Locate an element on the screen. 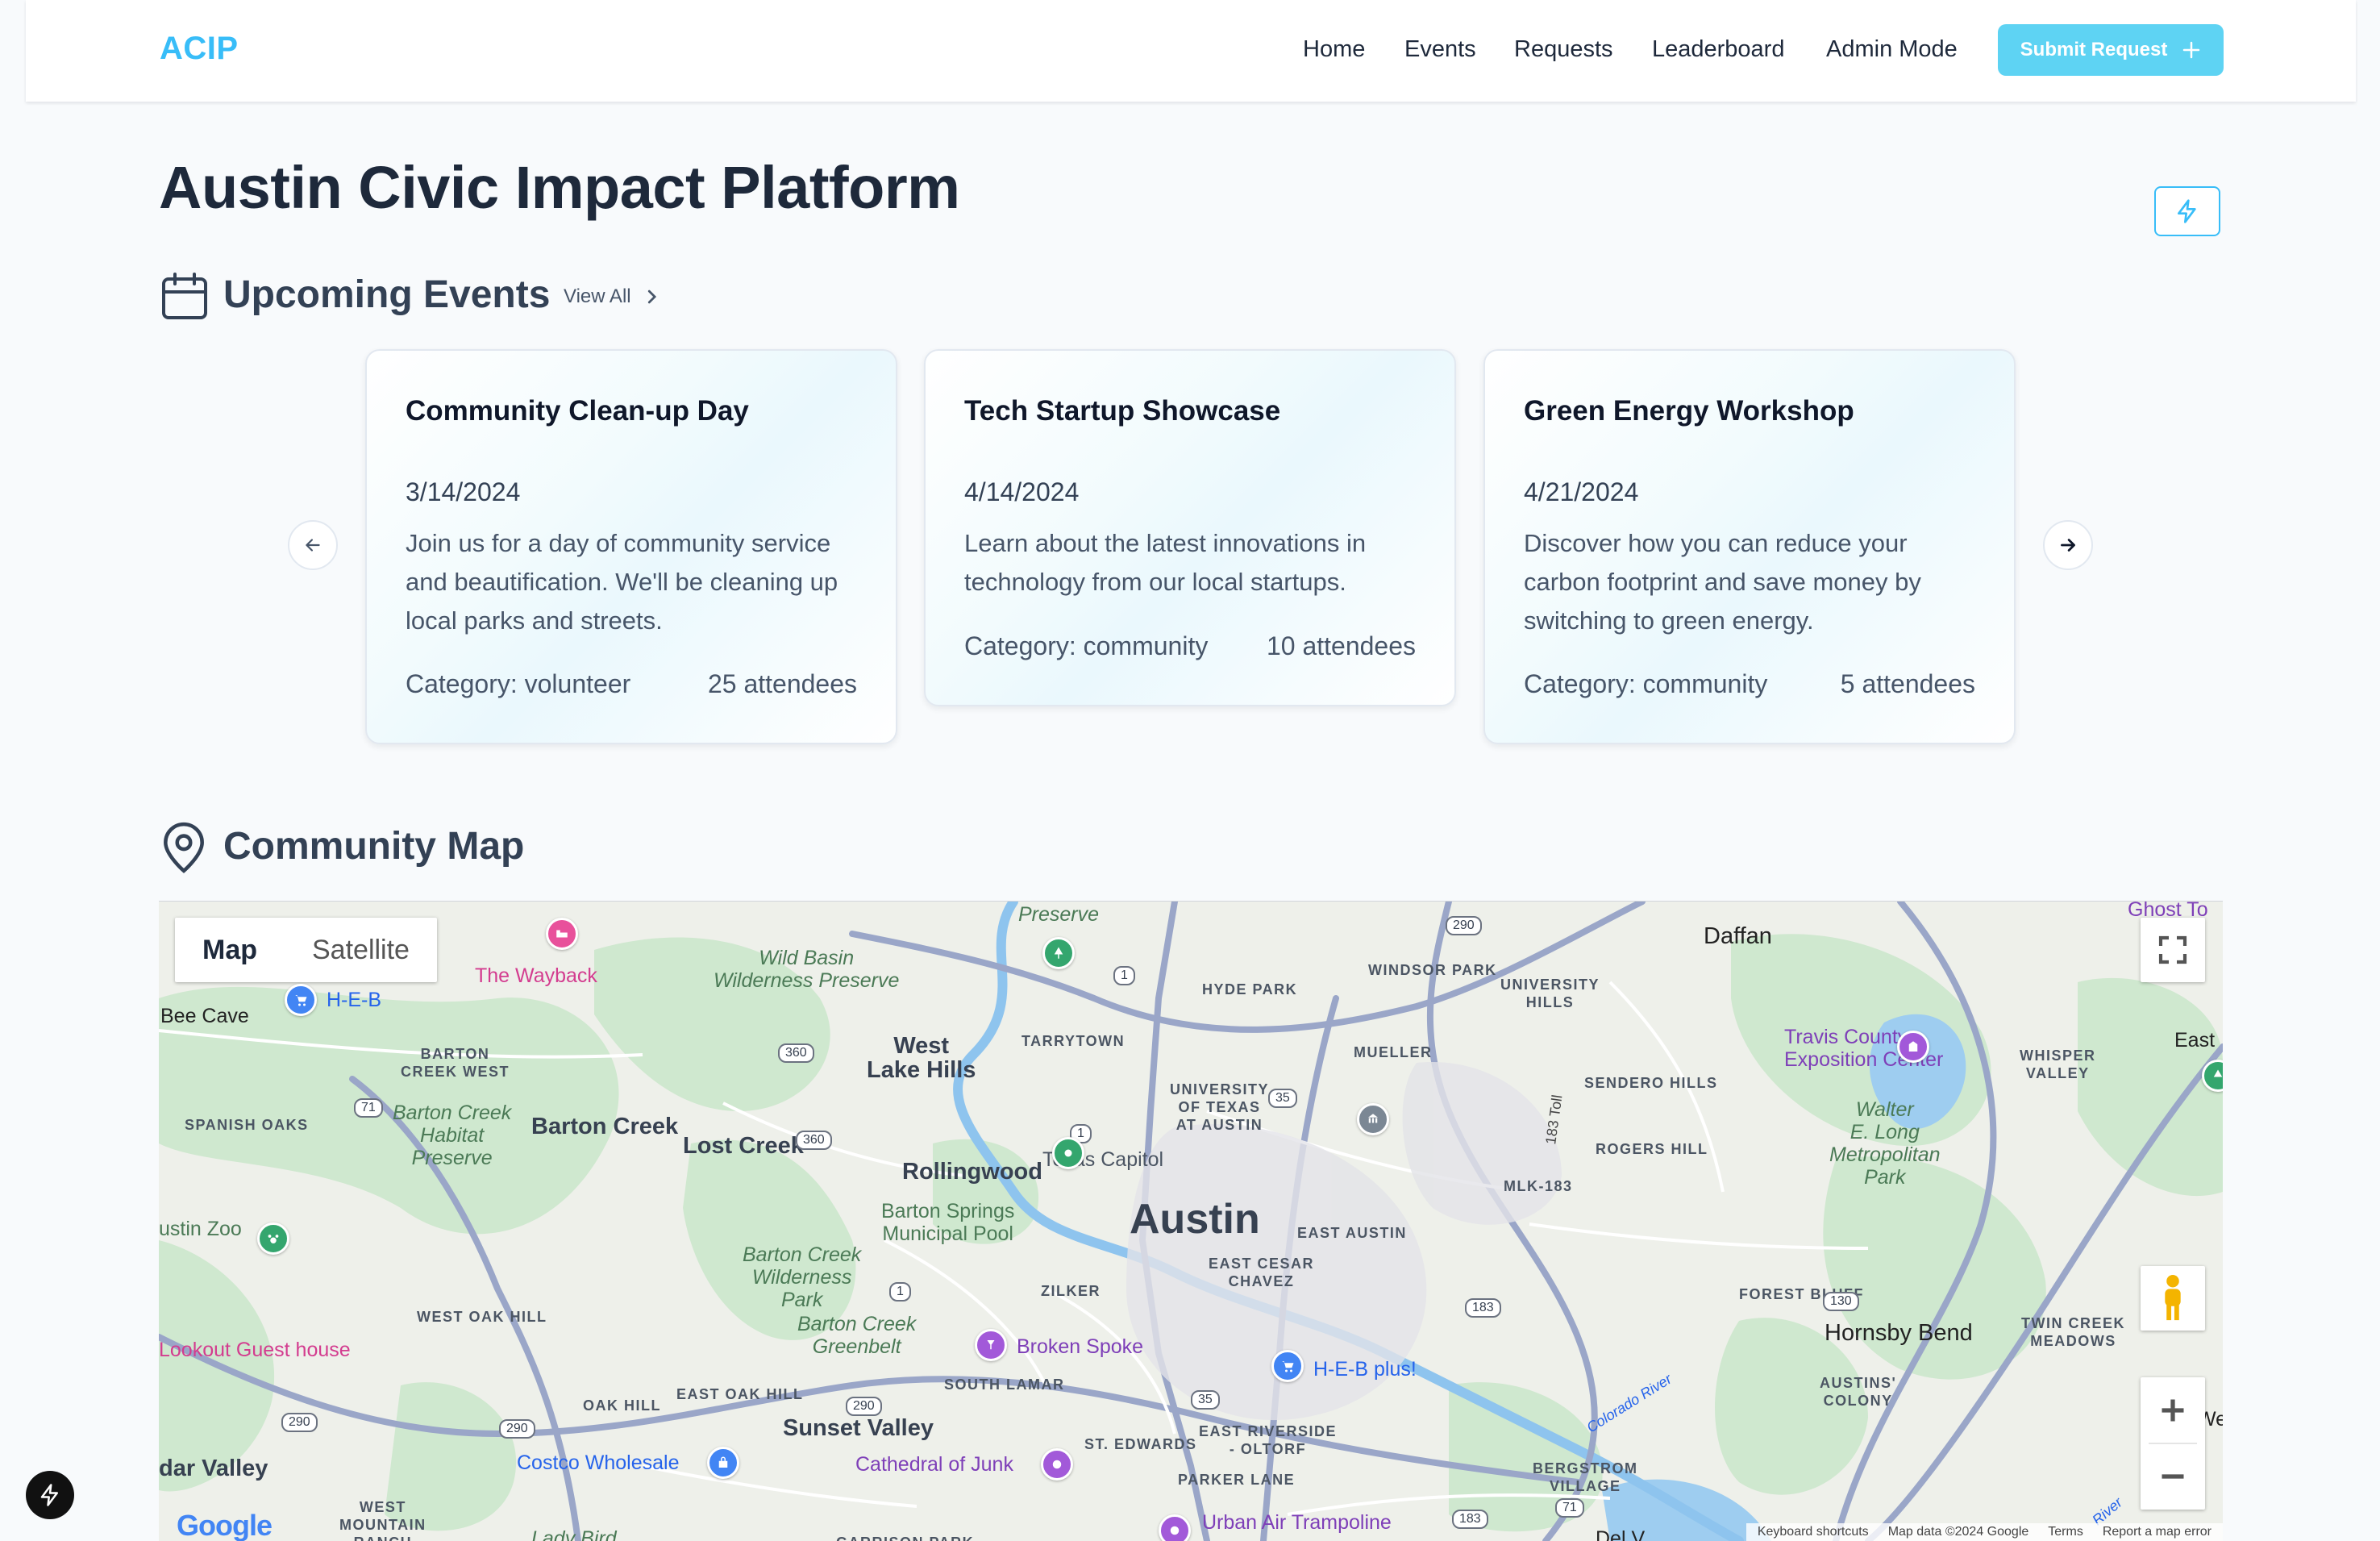  map-label: Del V is located at coordinates (1621, 1534).